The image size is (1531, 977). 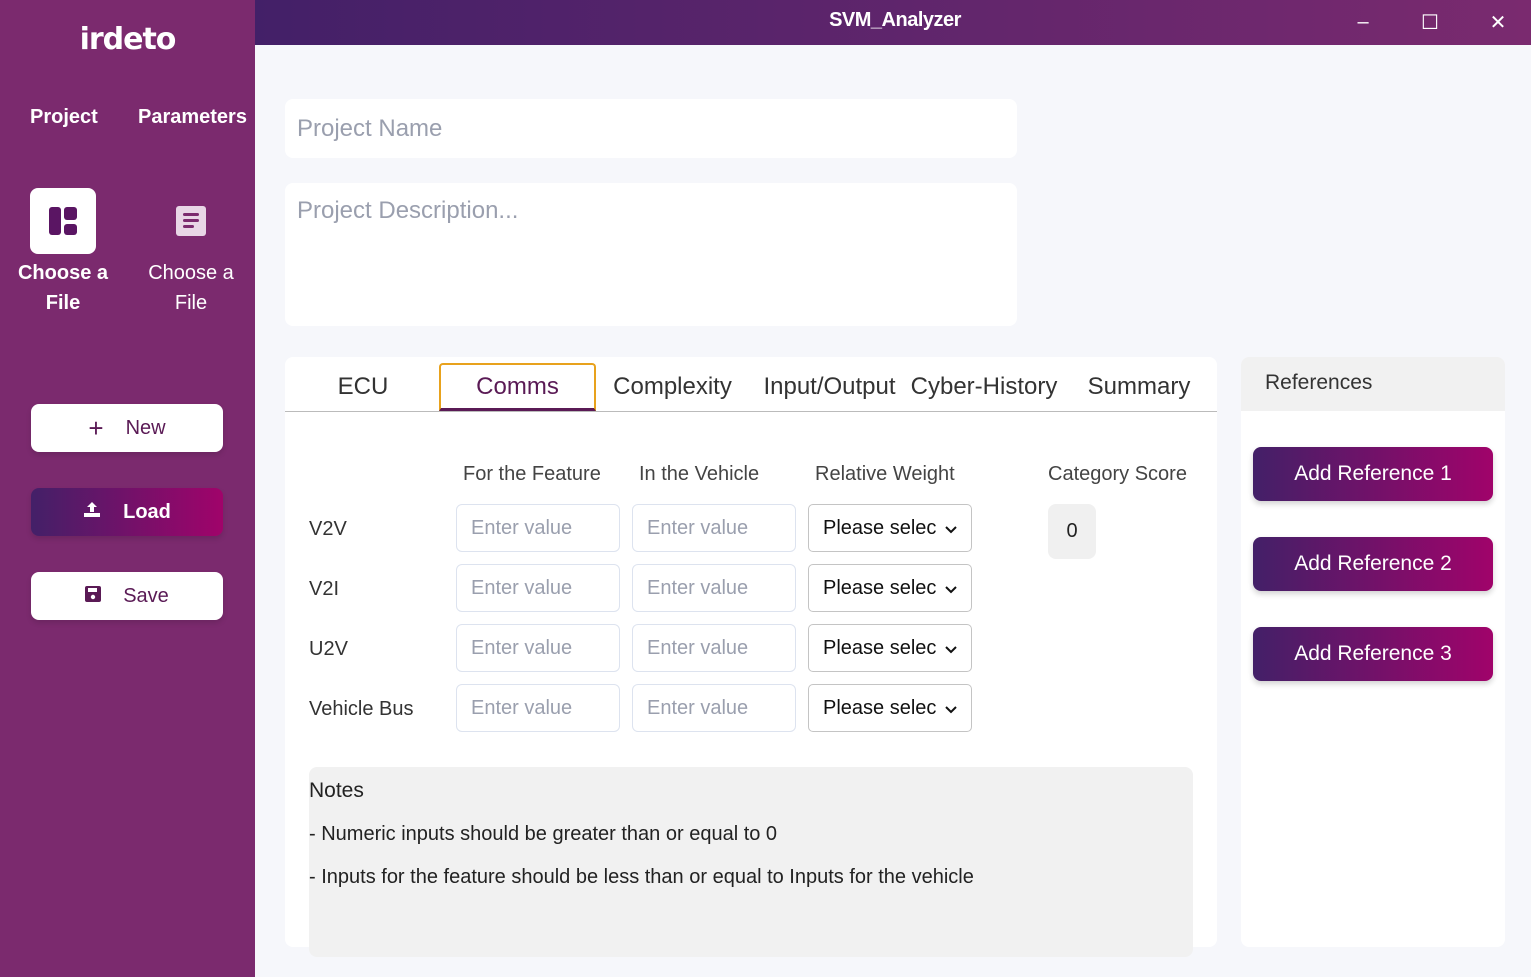 I want to click on close-icon: ✕, so click(x=1498, y=23).